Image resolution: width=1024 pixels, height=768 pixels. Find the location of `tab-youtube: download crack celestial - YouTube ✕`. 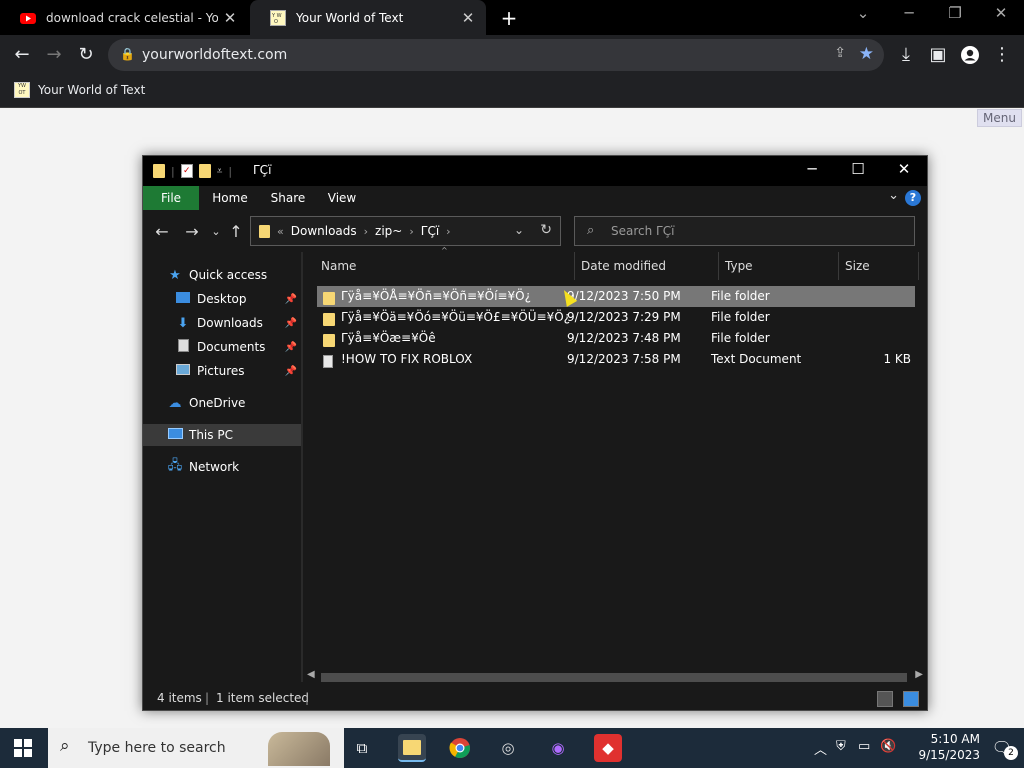

tab-youtube: download crack celestial - YouTube ✕ is located at coordinates (124, 17).